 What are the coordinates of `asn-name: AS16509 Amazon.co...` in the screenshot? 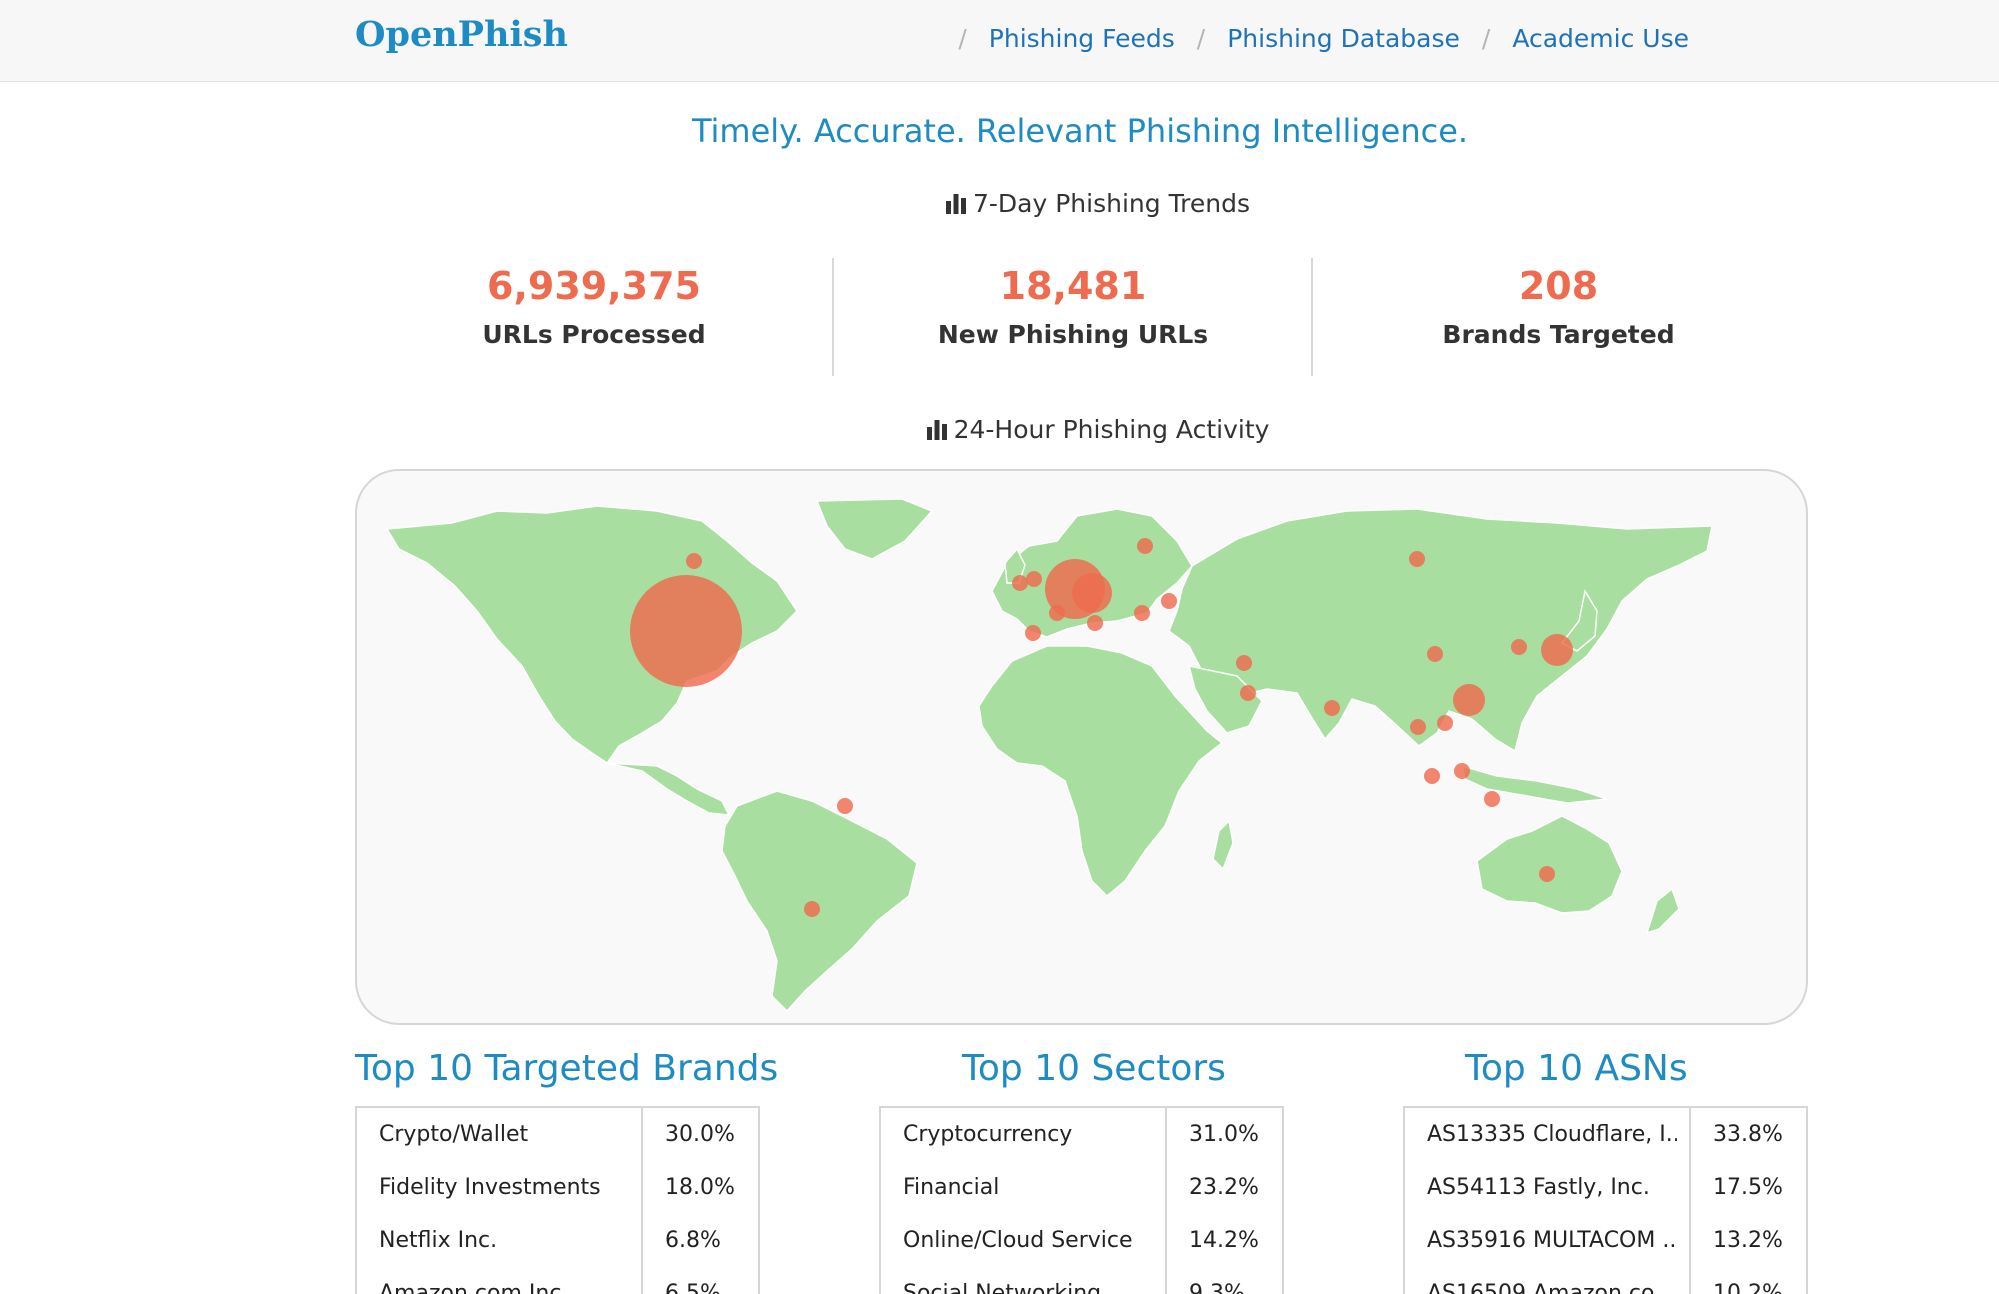 It's located at (1551, 1287).